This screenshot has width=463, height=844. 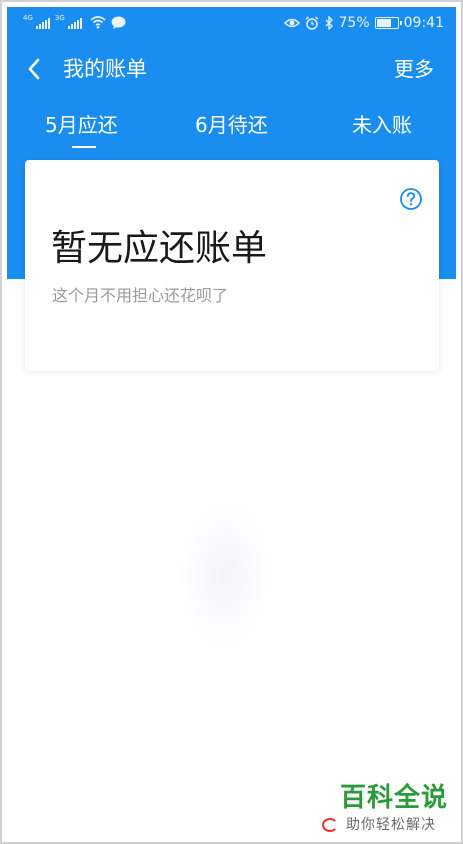 What do you see at coordinates (383, 23) in the screenshot?
I see `battery-level` at bounding box center [383, 23].